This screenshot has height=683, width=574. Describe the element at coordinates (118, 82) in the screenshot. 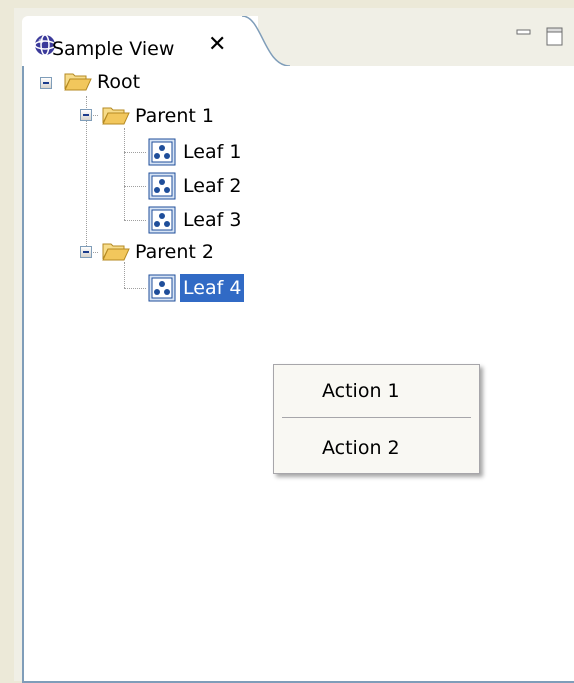

I see `tree-node-root: Root` at that location.